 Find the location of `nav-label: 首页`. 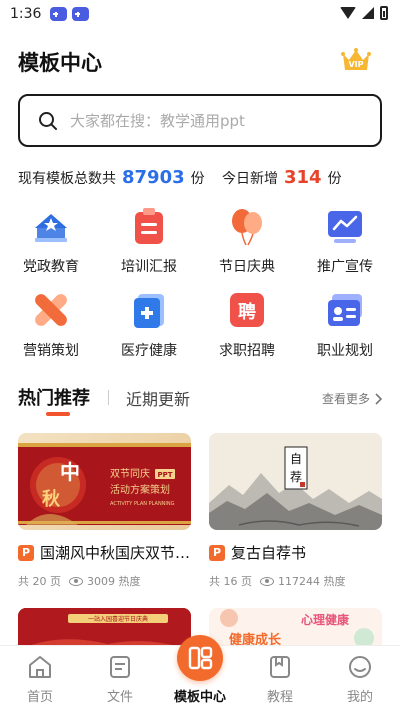

nav-label: 首页 is located at coordinates (39, 697).